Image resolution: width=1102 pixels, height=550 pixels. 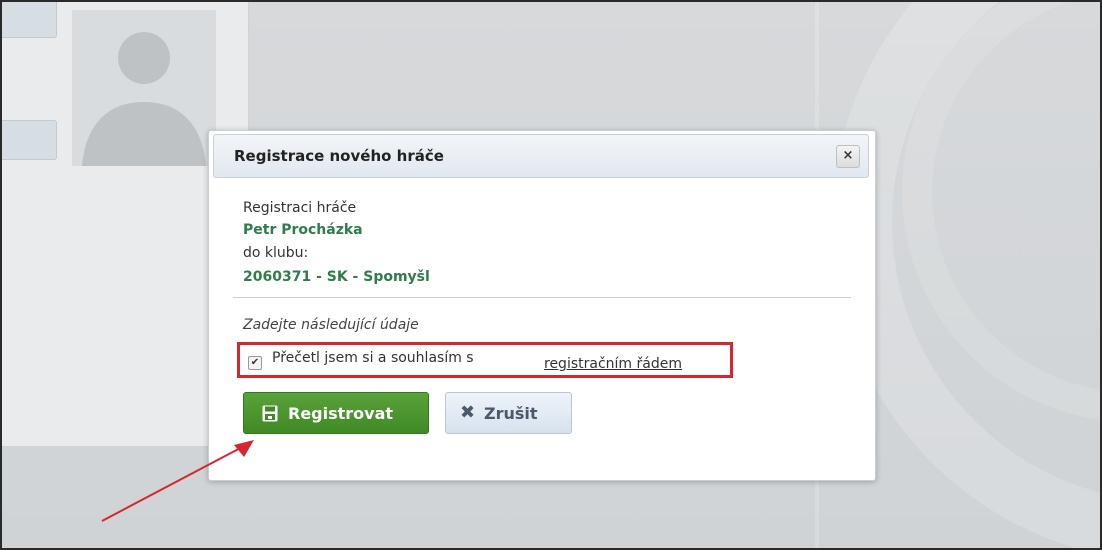 I want to click on close-icon: ✖, so click(x=468, y=412).